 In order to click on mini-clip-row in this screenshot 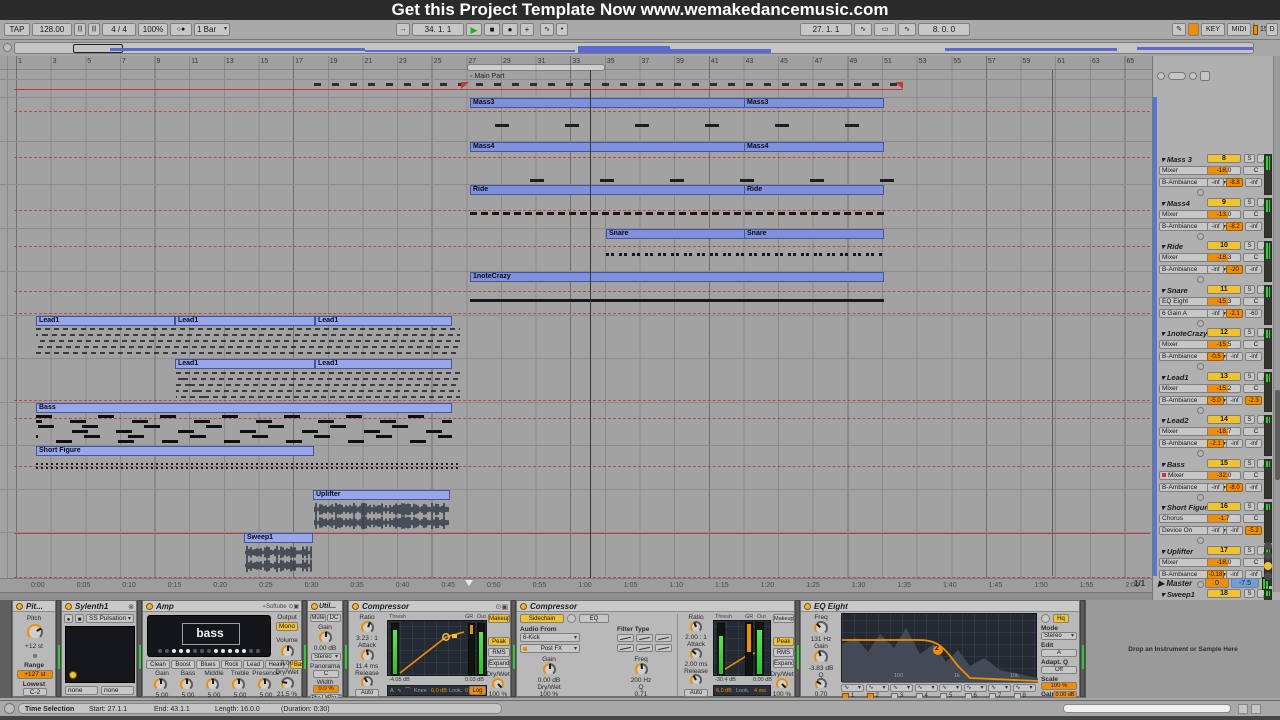, I will do `click(609, 84)`.